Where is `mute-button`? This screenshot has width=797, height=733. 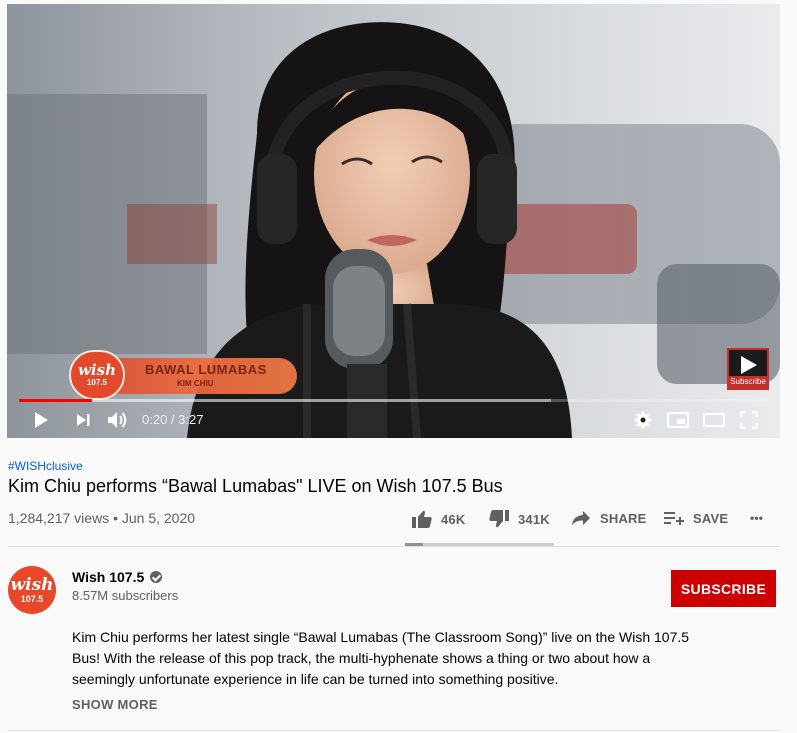
mute-button is located at coordinates (118, 420).